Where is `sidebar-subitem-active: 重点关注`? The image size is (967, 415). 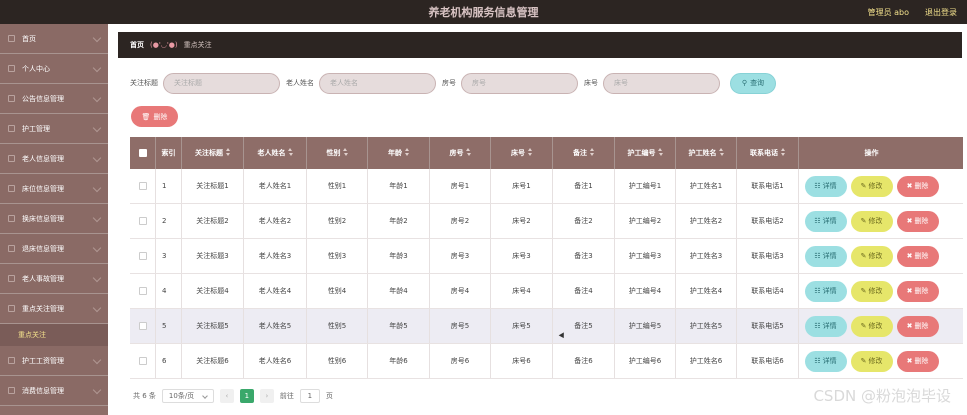
sidebar-subitem-active: 重点关注 is located at coordinates (54, 335).